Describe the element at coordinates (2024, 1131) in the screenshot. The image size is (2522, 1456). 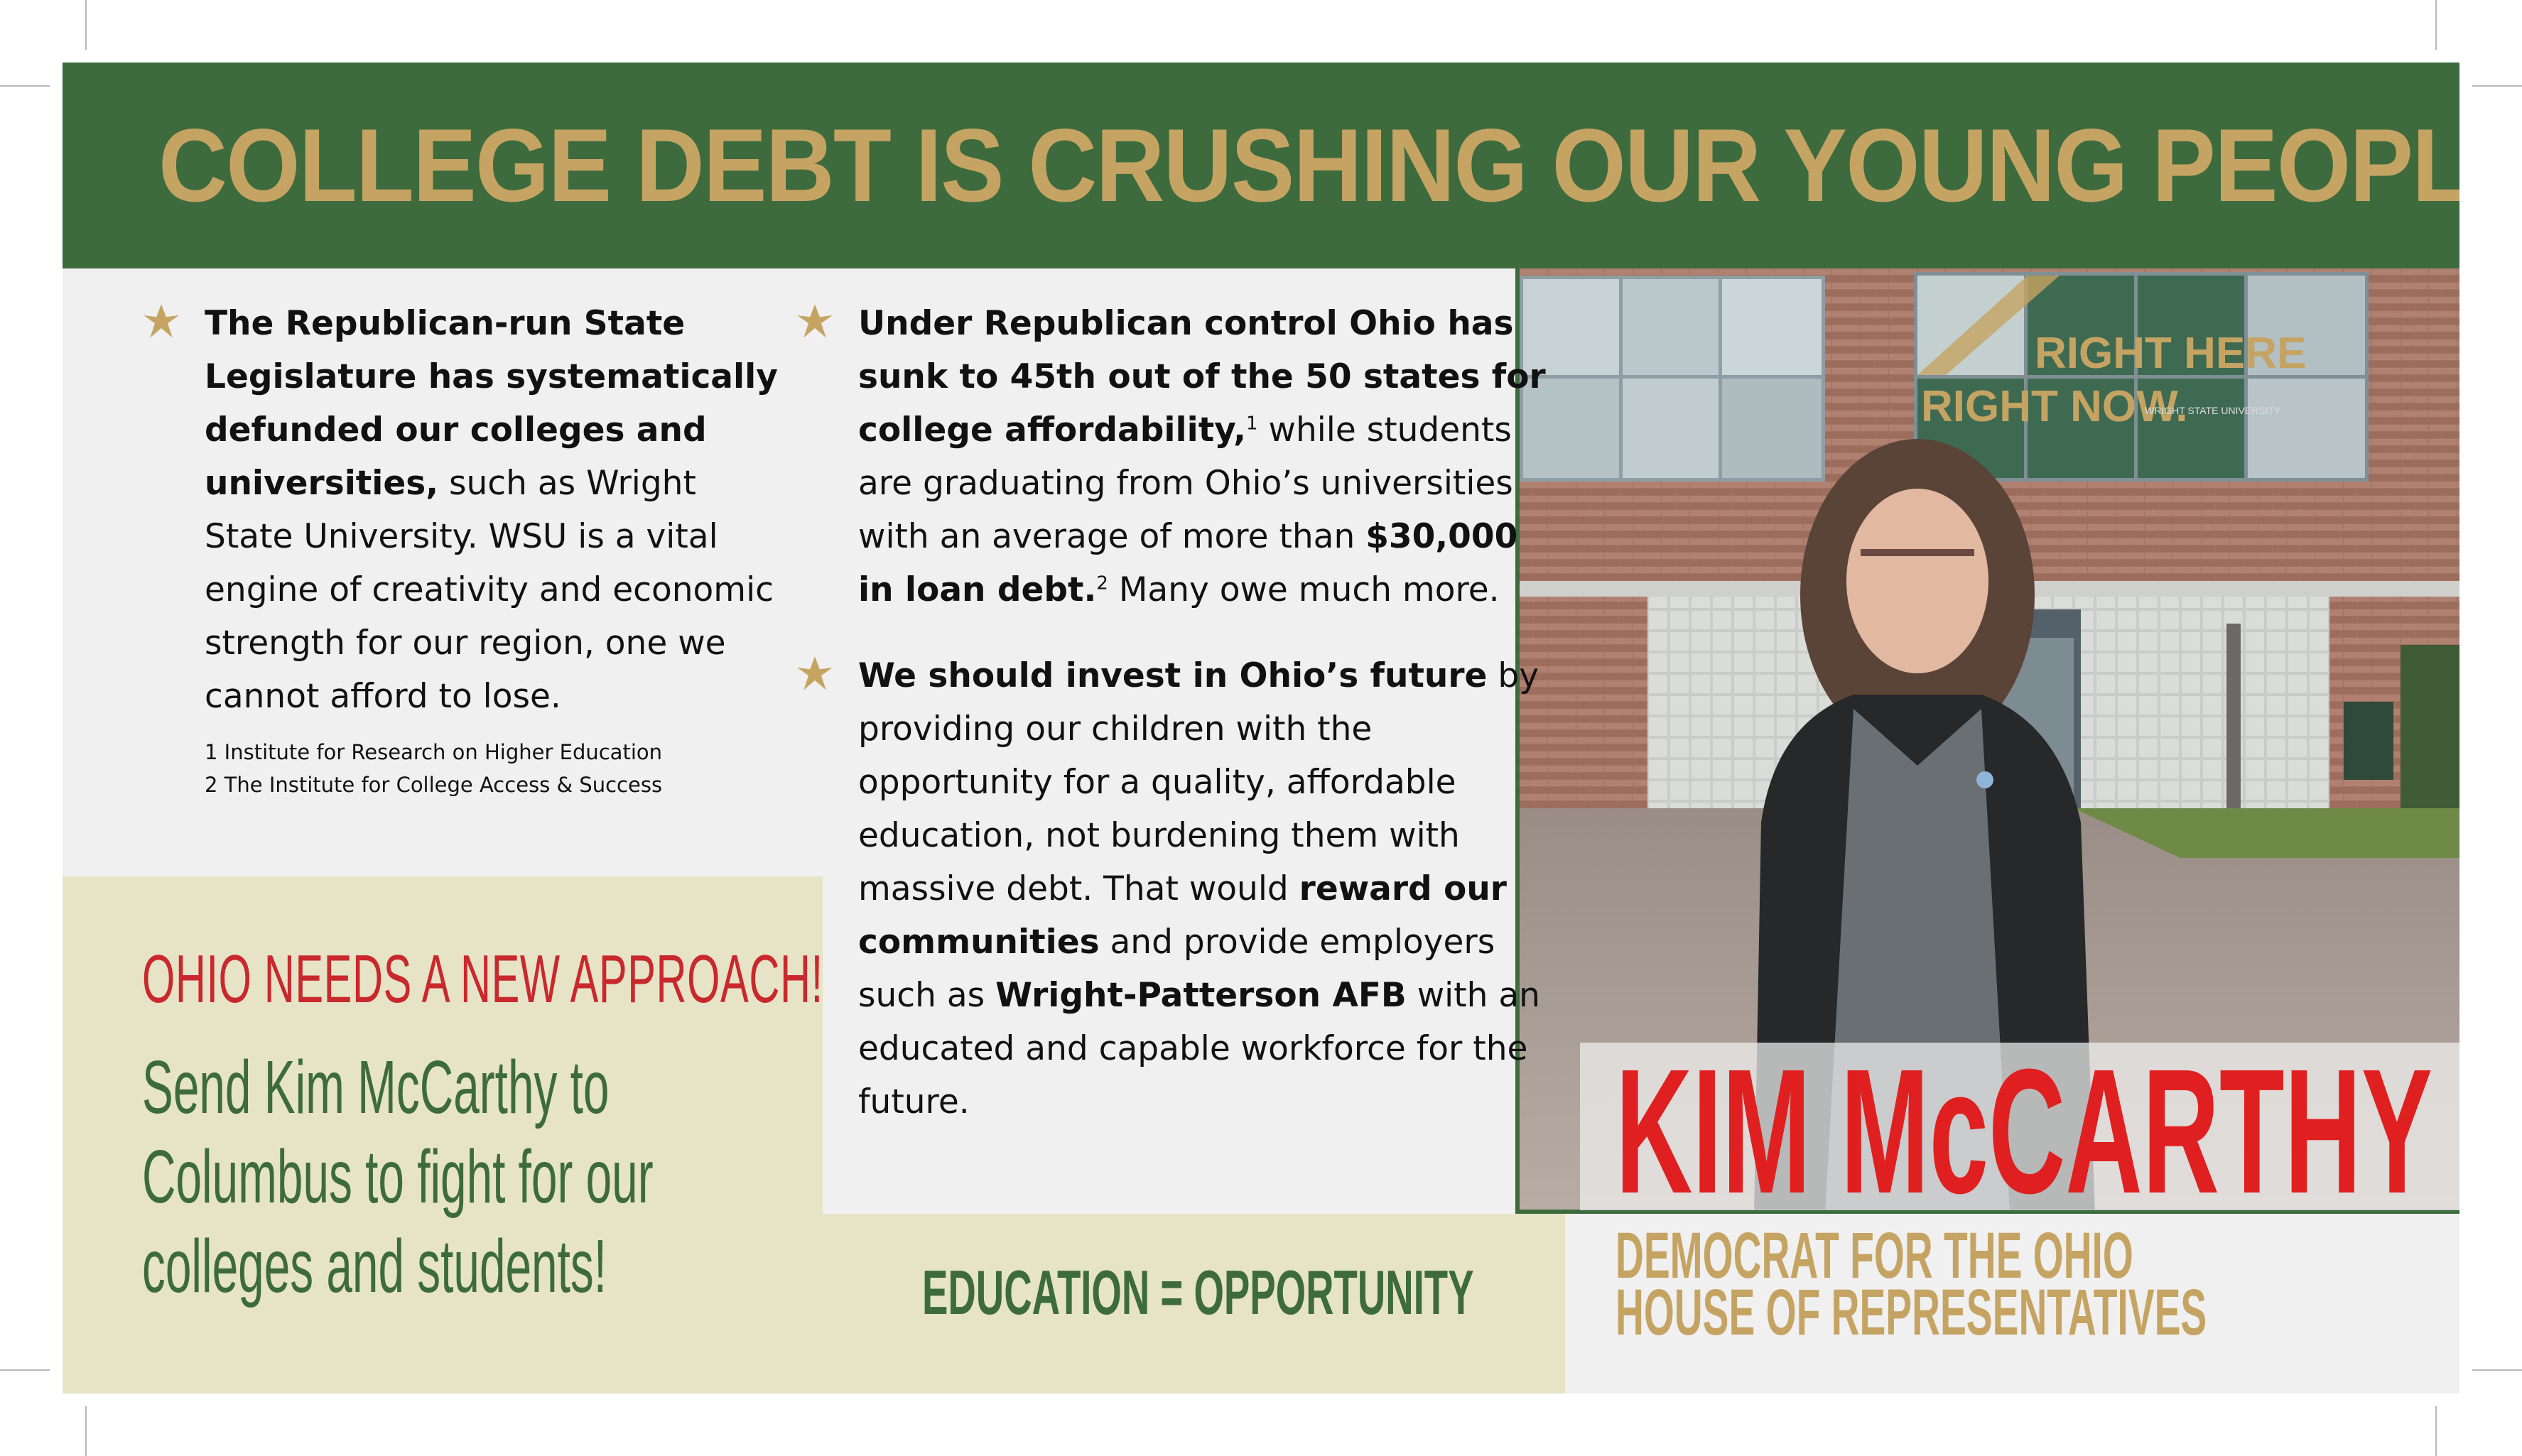
I see `candidate-name: KIM McCARTHY` at that location.